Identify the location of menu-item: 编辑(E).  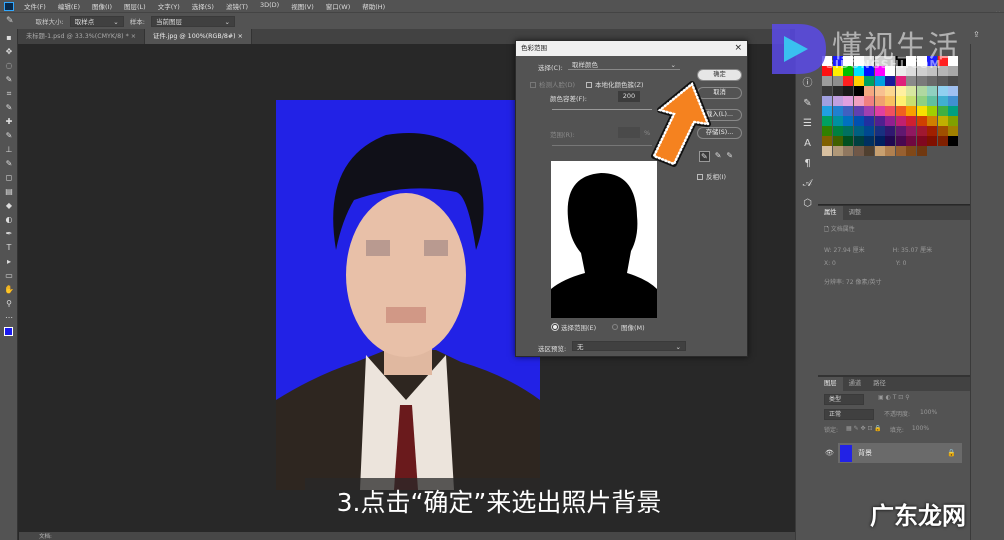
(69, 6).